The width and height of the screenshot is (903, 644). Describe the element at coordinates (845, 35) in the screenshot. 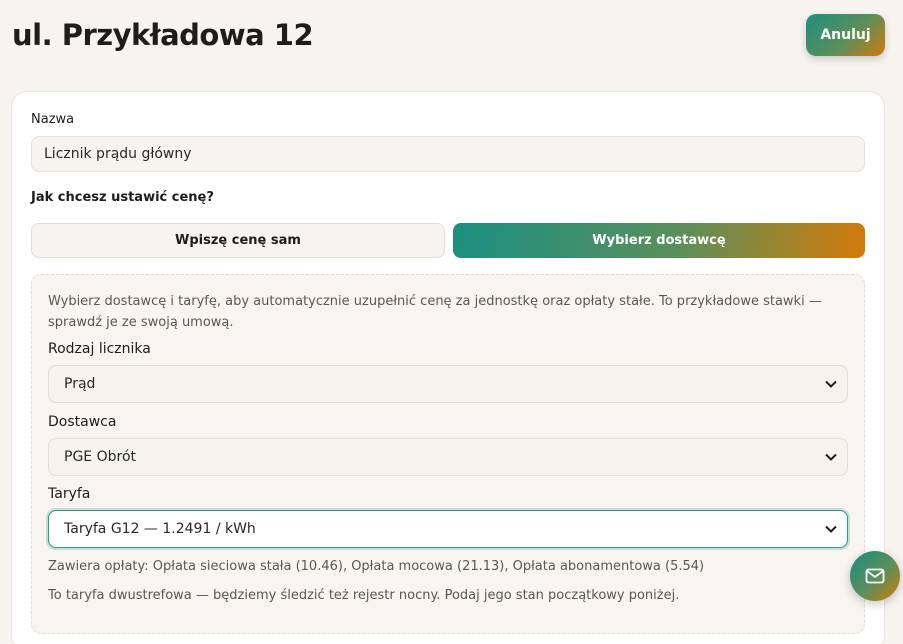

I see `cancel-button: Anuluj` at that location.